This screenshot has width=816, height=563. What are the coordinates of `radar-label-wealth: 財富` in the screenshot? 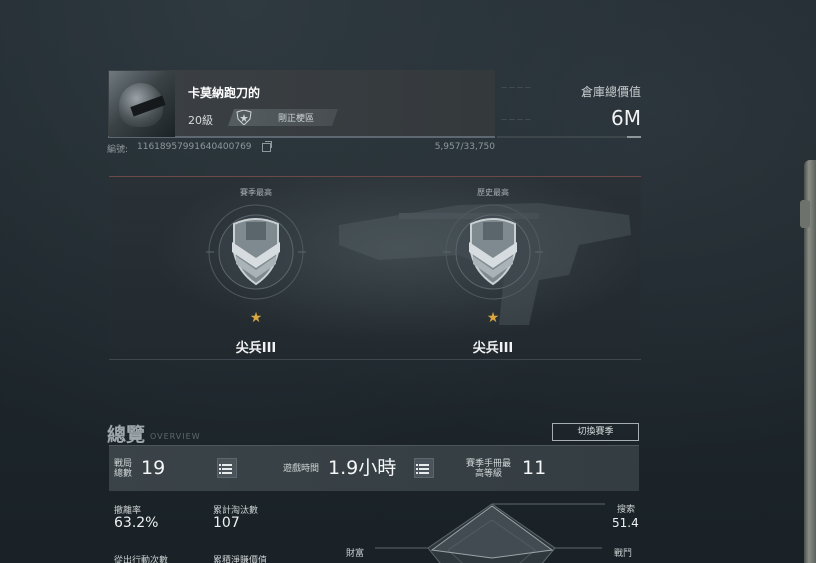 It's located at (355, 554).